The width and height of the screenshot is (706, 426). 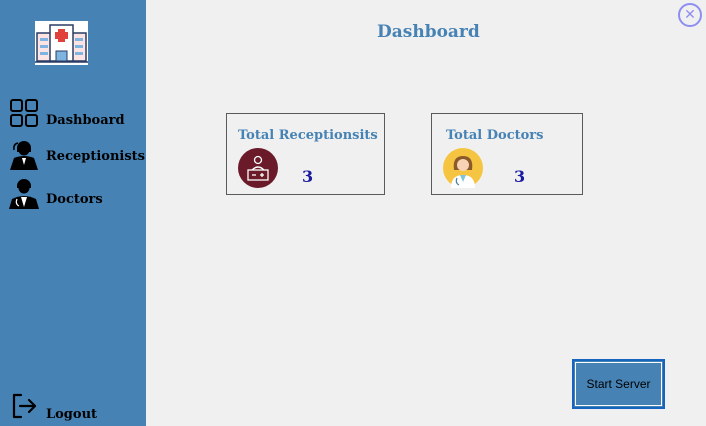 I want to click on sidebar-item-dashboard: Dashboard, so click(x=66, y=113).